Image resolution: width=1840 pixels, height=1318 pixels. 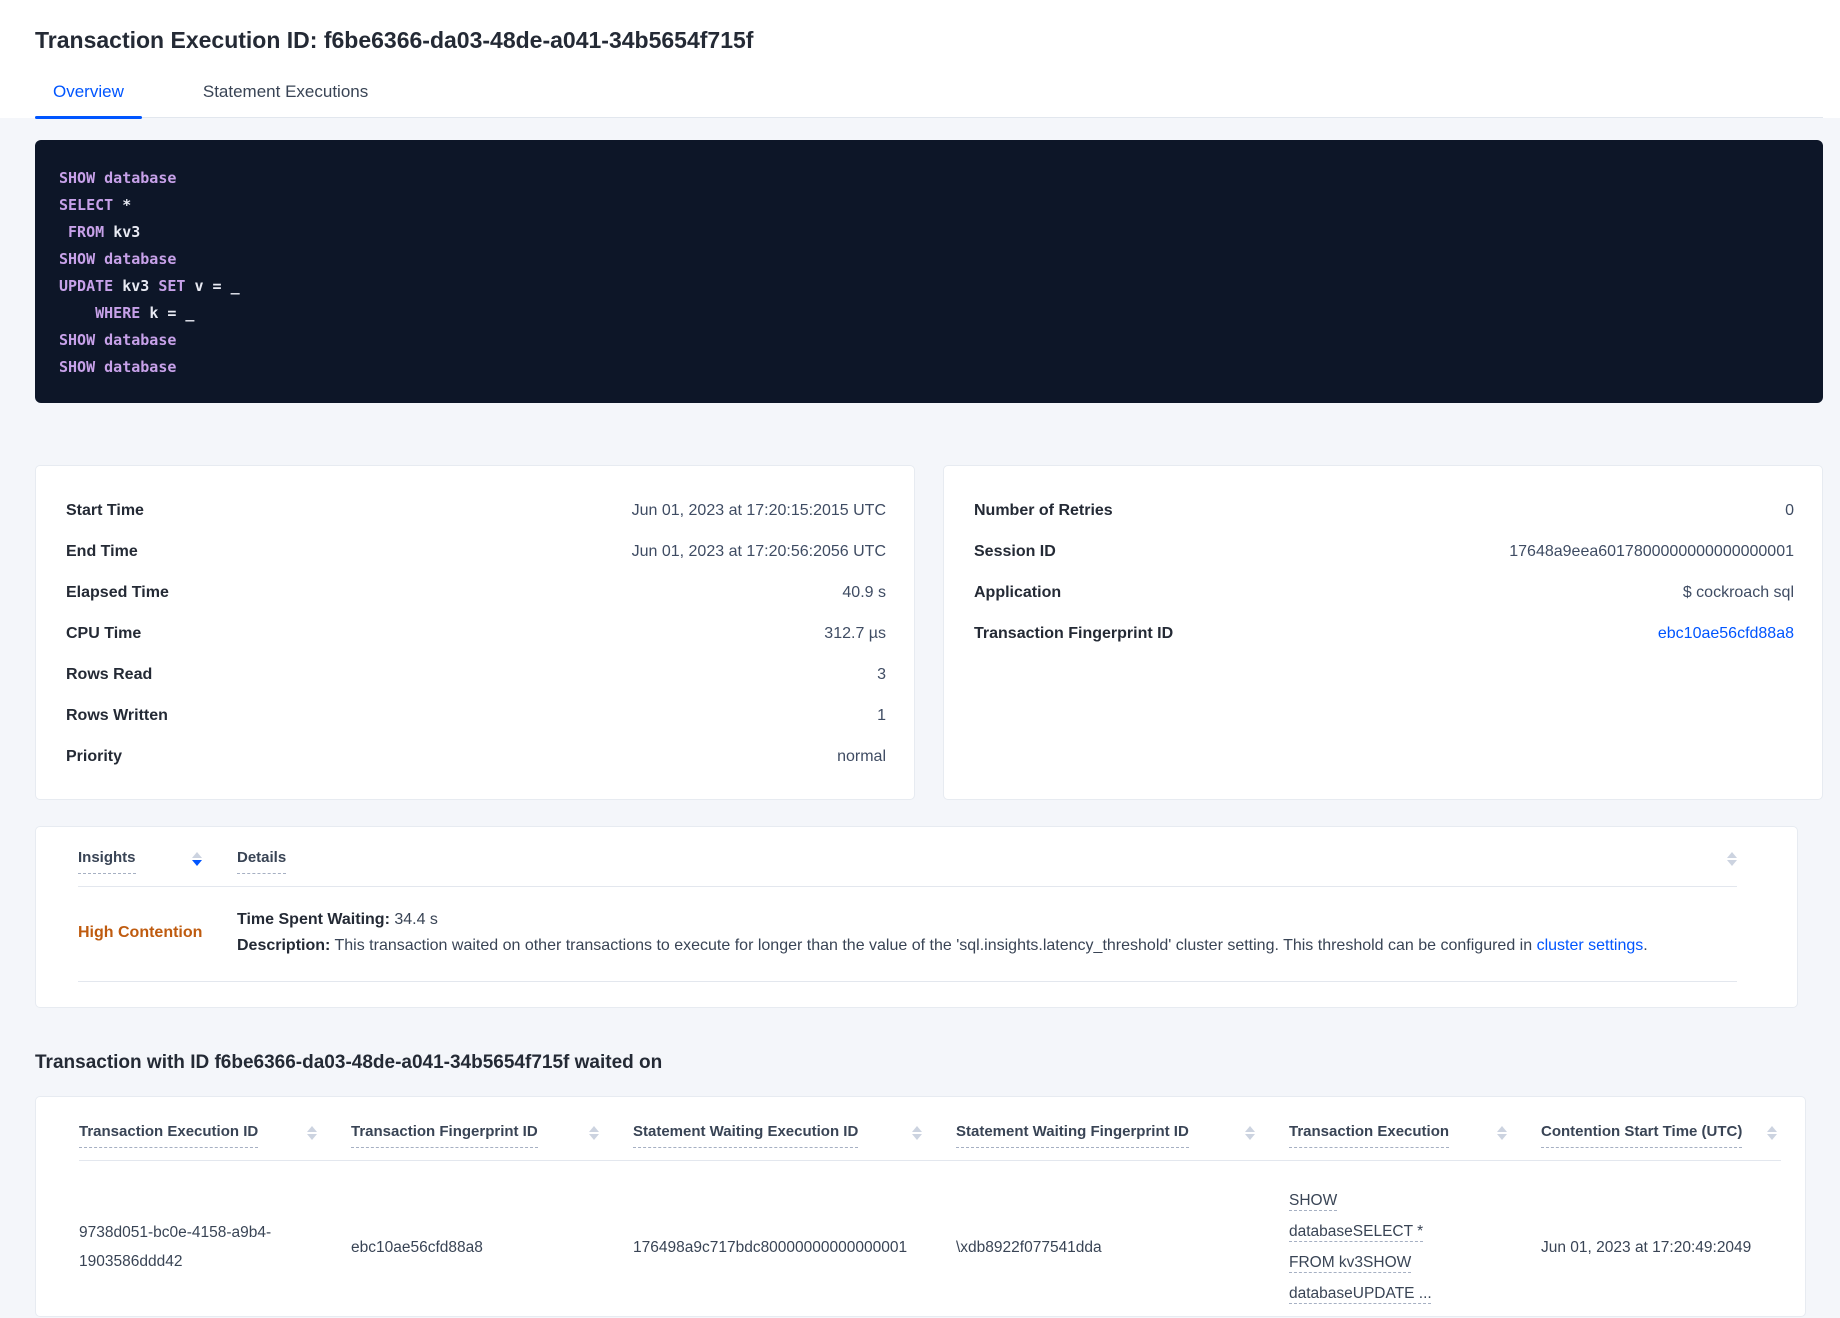 What do you see at coordinates (758, 510) in the screenshot?
I see `detail-value: Jun 01, 2023 at 17:20:15:2015 UTC` at bounding box center [758, 510].